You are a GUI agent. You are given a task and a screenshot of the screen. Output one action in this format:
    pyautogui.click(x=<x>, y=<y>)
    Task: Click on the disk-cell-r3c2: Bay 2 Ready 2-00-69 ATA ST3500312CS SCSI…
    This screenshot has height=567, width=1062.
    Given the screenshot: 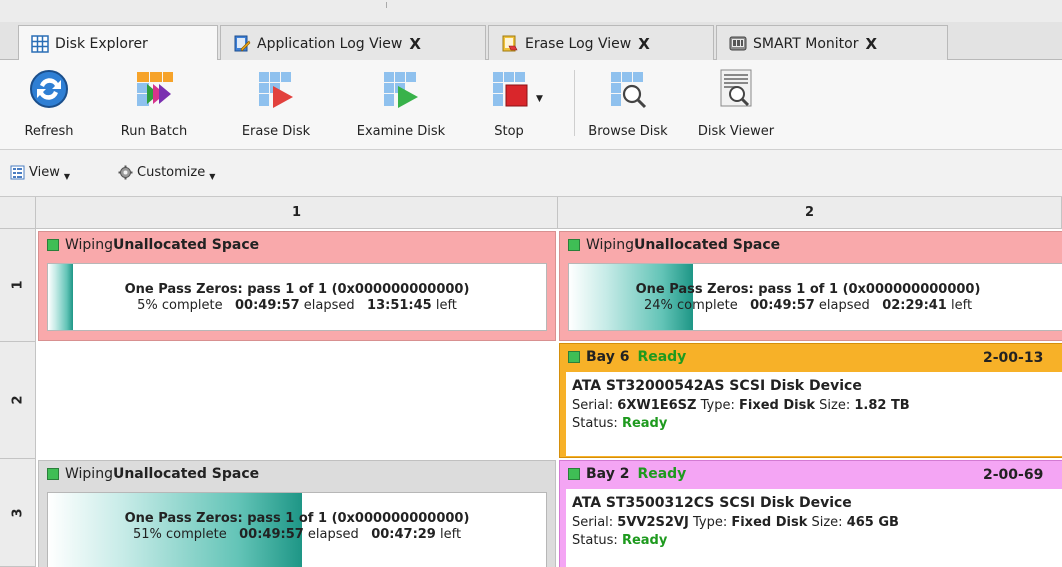 What is the action you would take?
    pyautogui.click(x=810, y=513)
    